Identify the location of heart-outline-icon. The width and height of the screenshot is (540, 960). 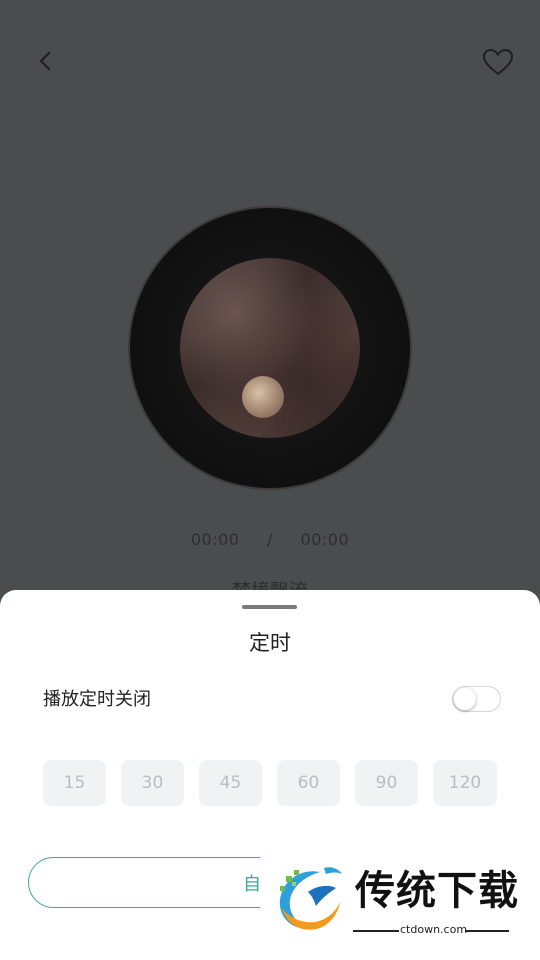
(498, 62).